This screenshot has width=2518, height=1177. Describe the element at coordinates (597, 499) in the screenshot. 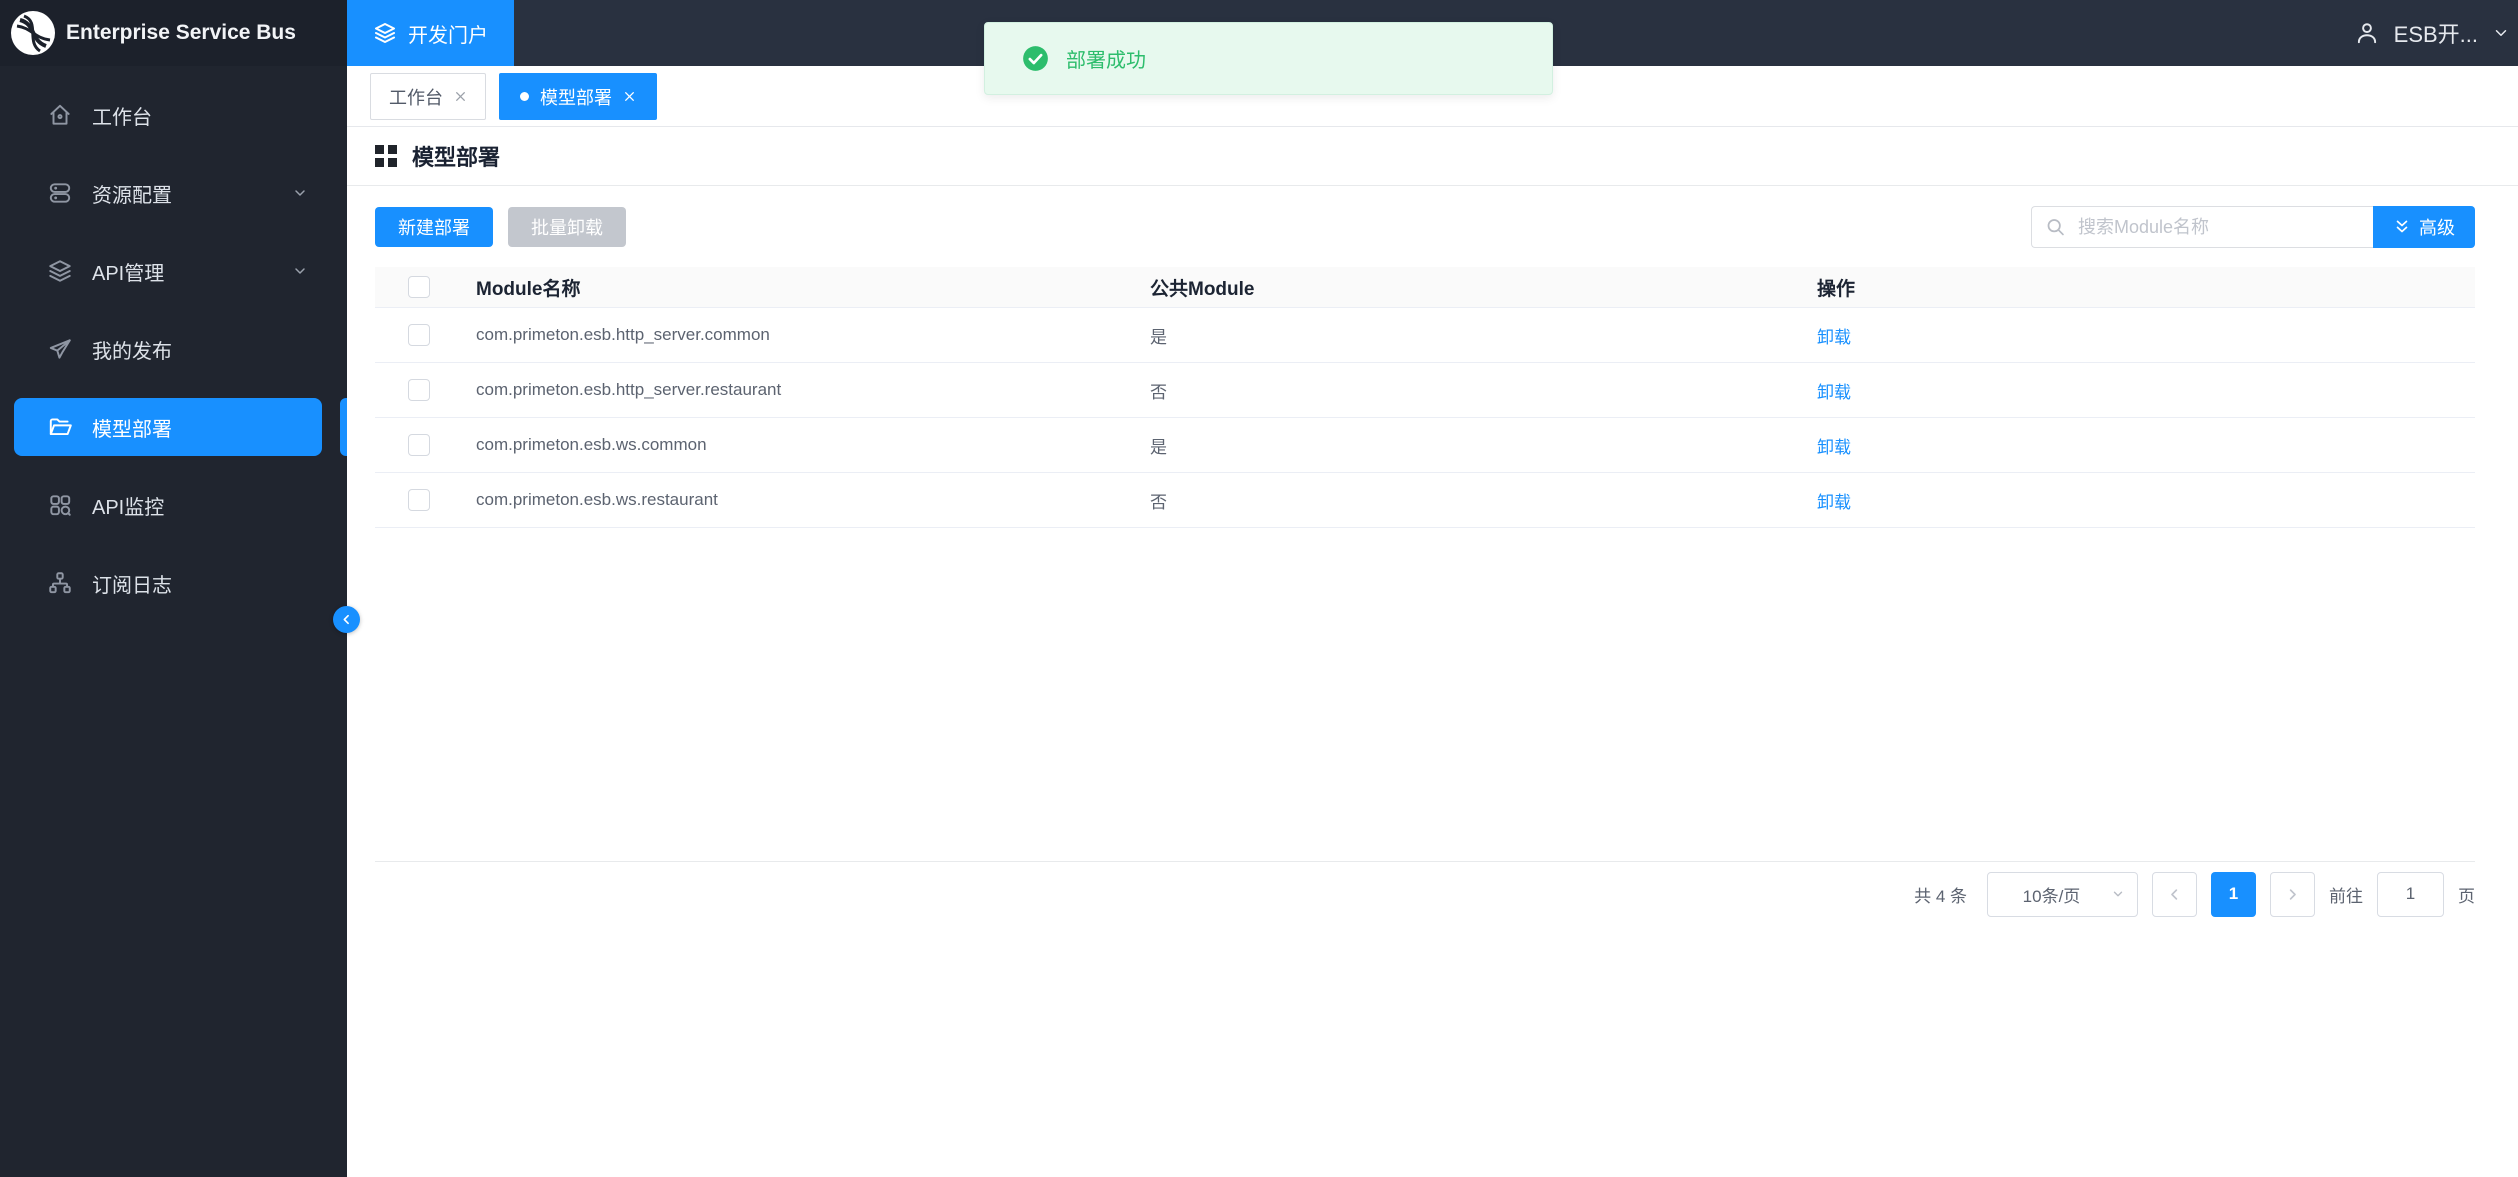

I see `module-name-cell: com.primeton.esb.ws.restaurant` at that location.